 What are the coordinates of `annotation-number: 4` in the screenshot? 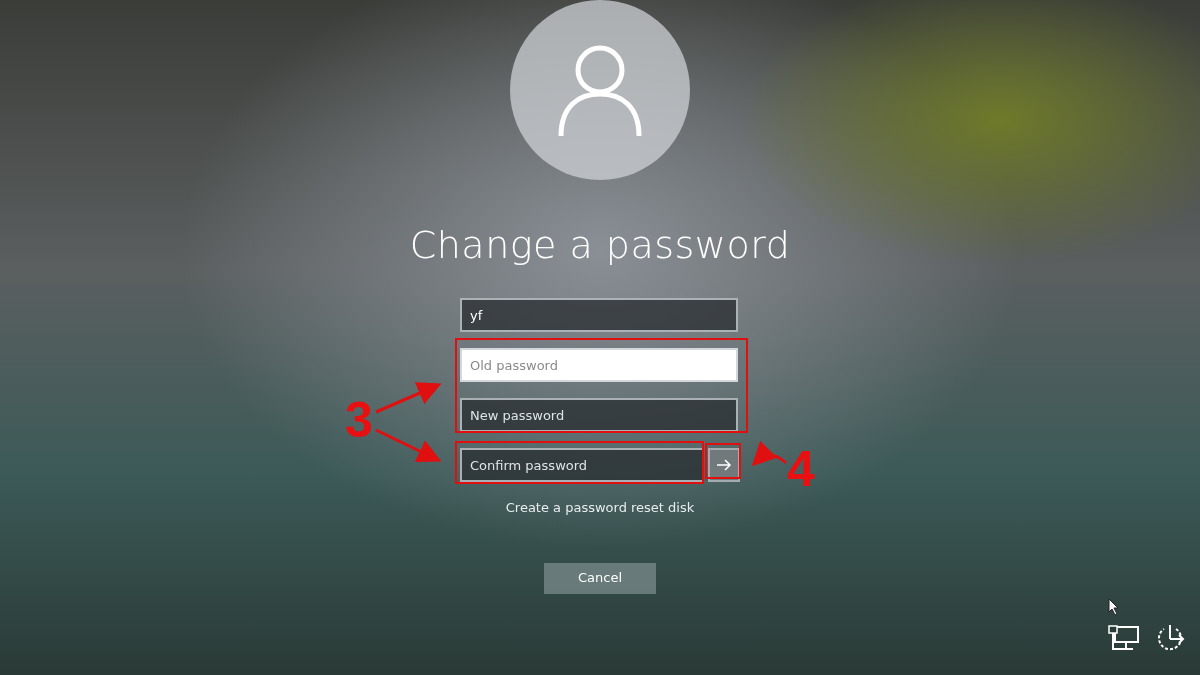 It's located at (801, 469).